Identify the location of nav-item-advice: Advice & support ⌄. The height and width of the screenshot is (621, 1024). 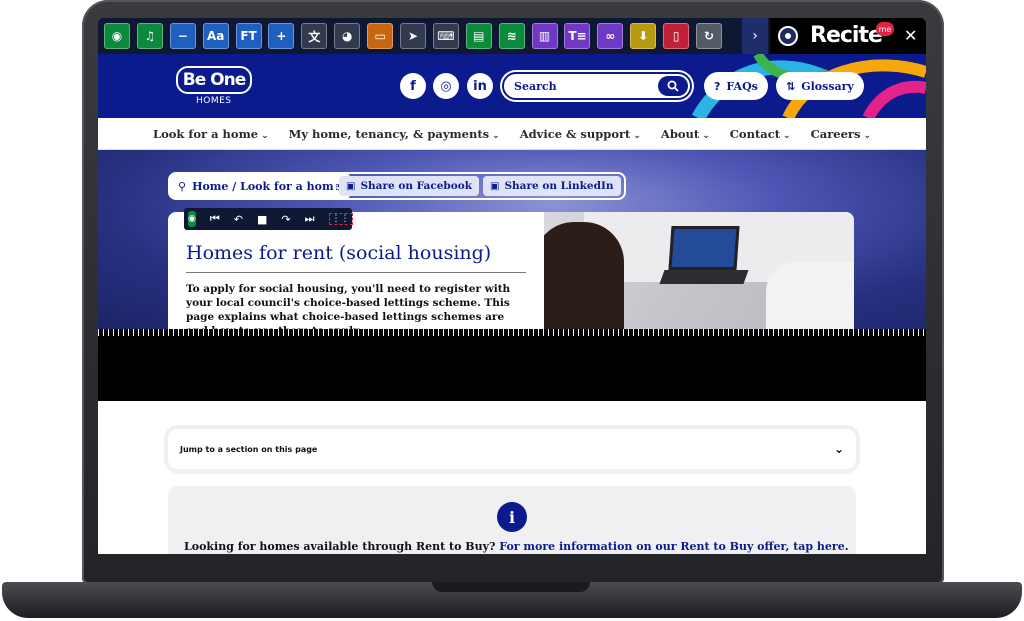
(580, 134).